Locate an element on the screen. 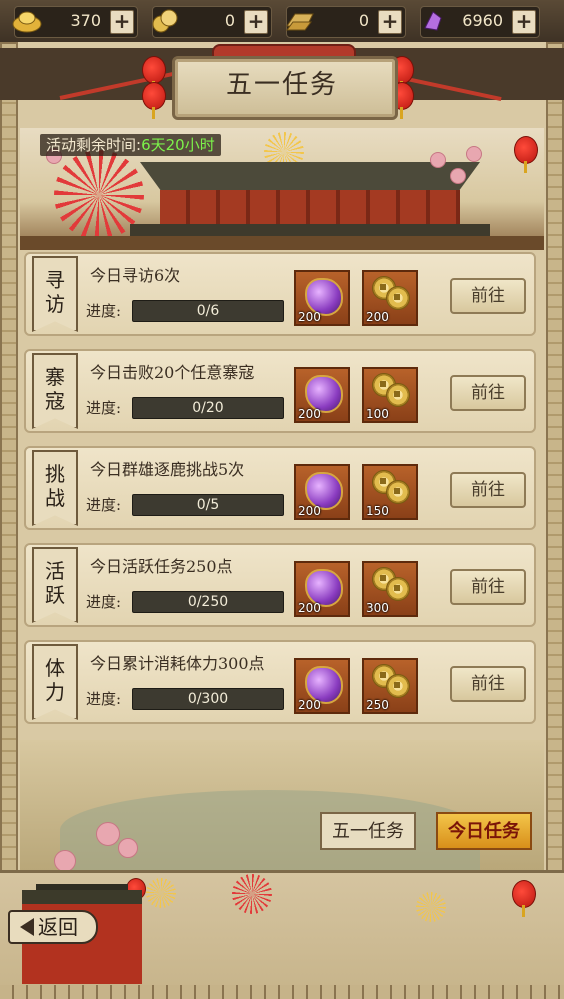 The image size is (564, 999). reward-amount: 300 is located at coordinates (377, 608).